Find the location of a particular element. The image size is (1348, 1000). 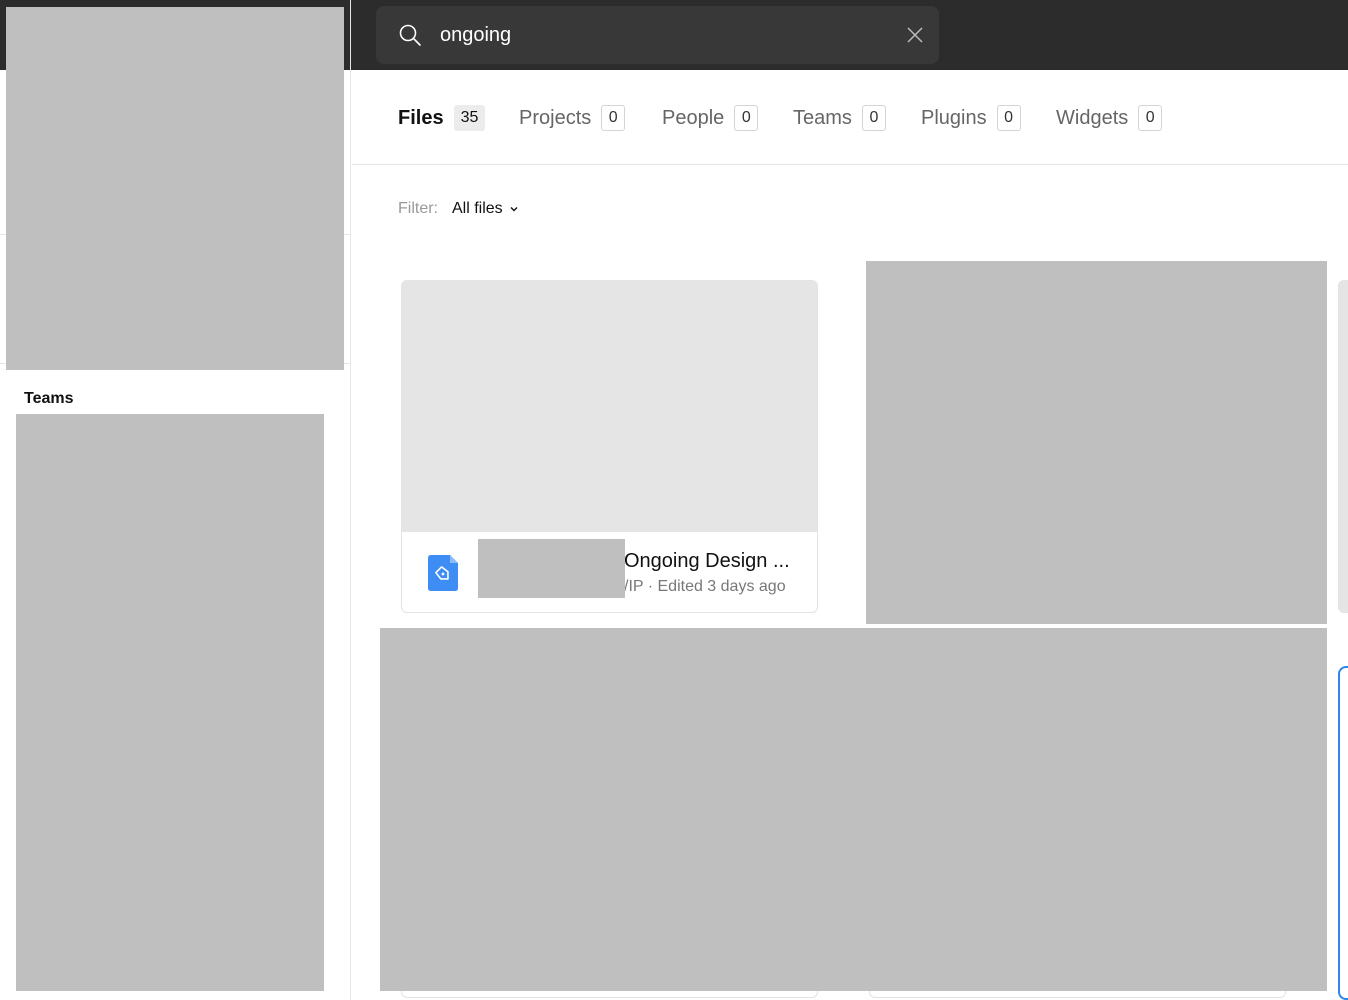

tab-plugins: Plugins 0 is located at coordinates (971, 118).